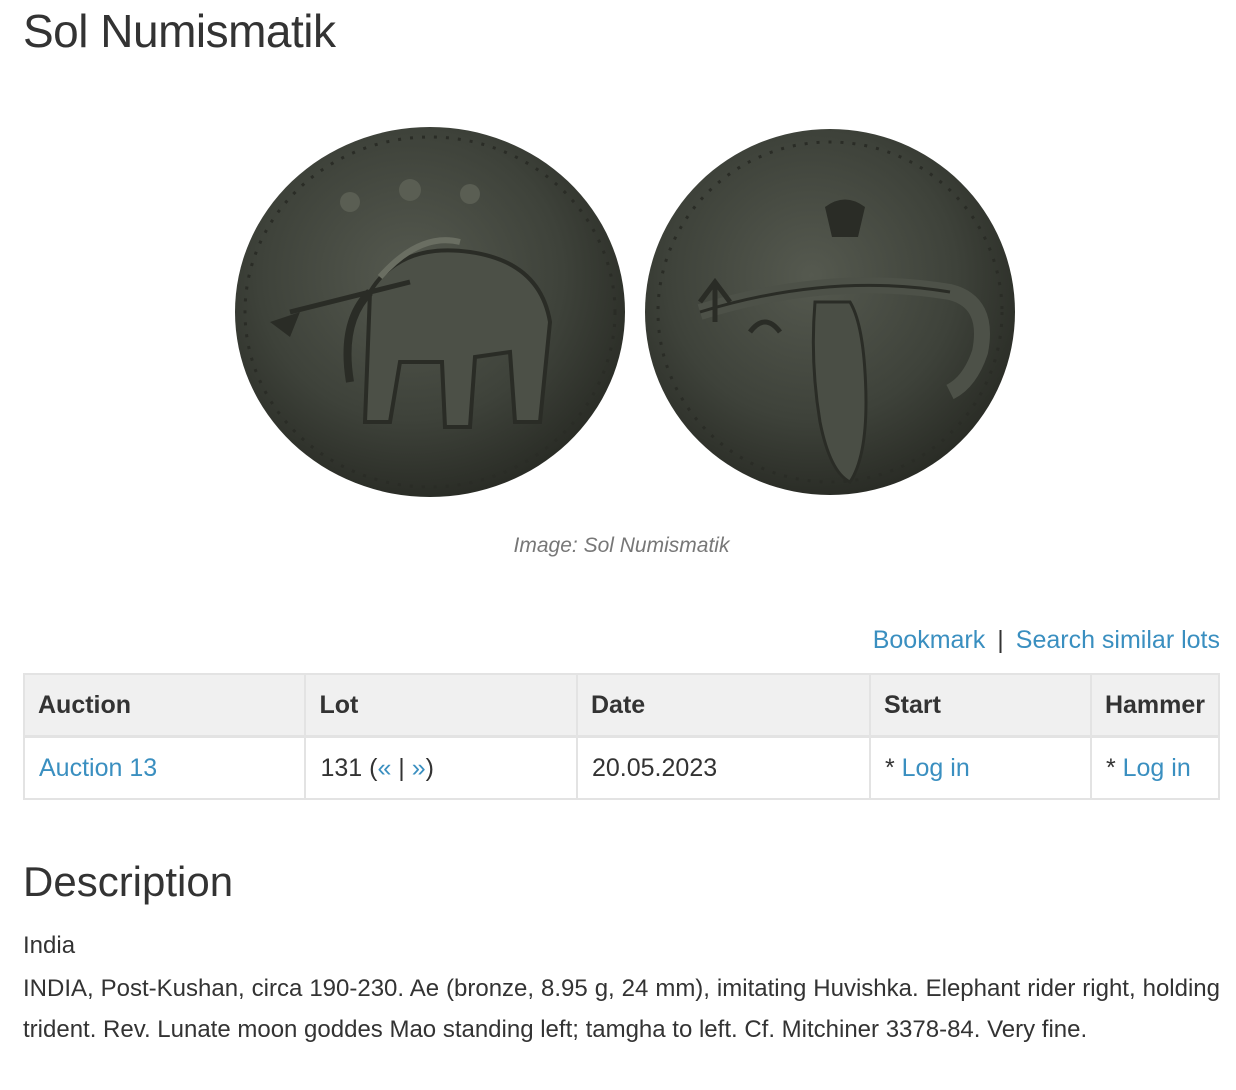 The image size is (1236, 1090). Describe the element at coordinates (1155, 705) in the screenshot. I see `header-hammer: Hammer` at that location.